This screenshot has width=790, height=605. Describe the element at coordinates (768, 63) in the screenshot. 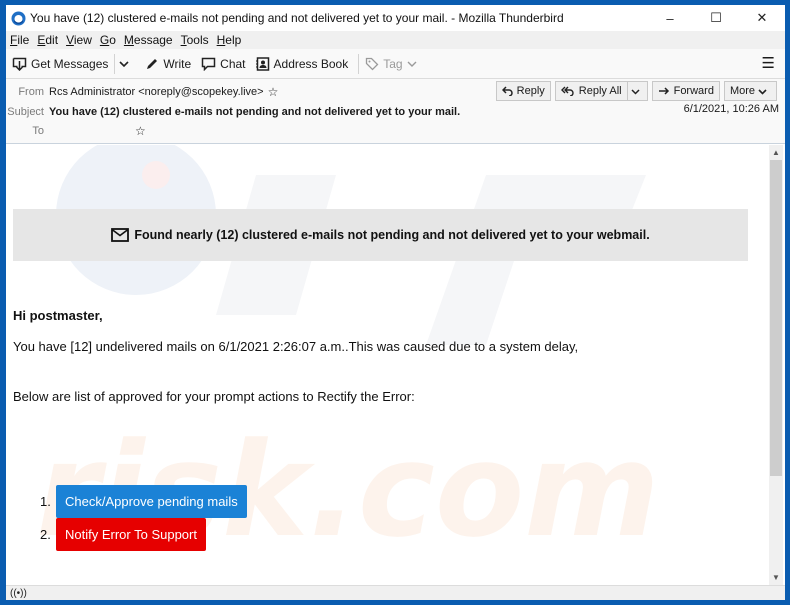

I see `app-menu-icon: ☰` at that location.